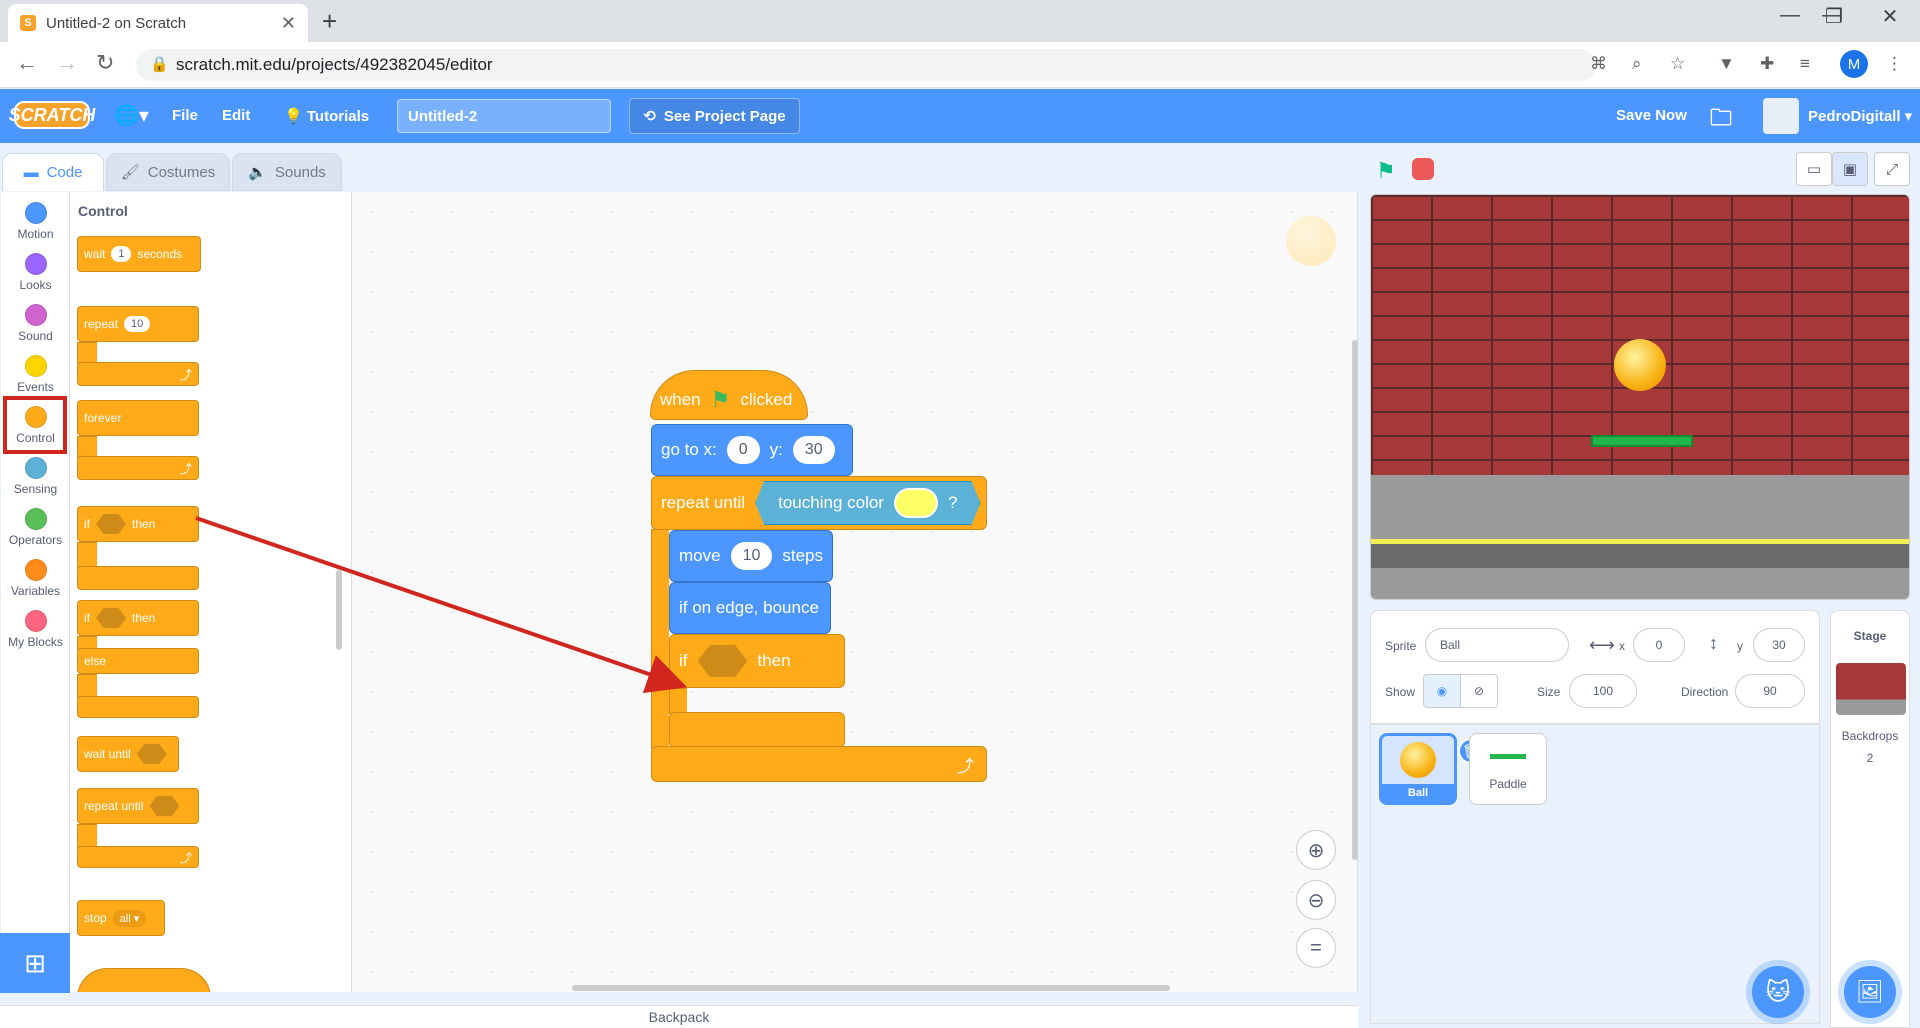 The width and height of the screenshot is (1920, 1028). I want to click on size-input: 100, so click(1603, 691).